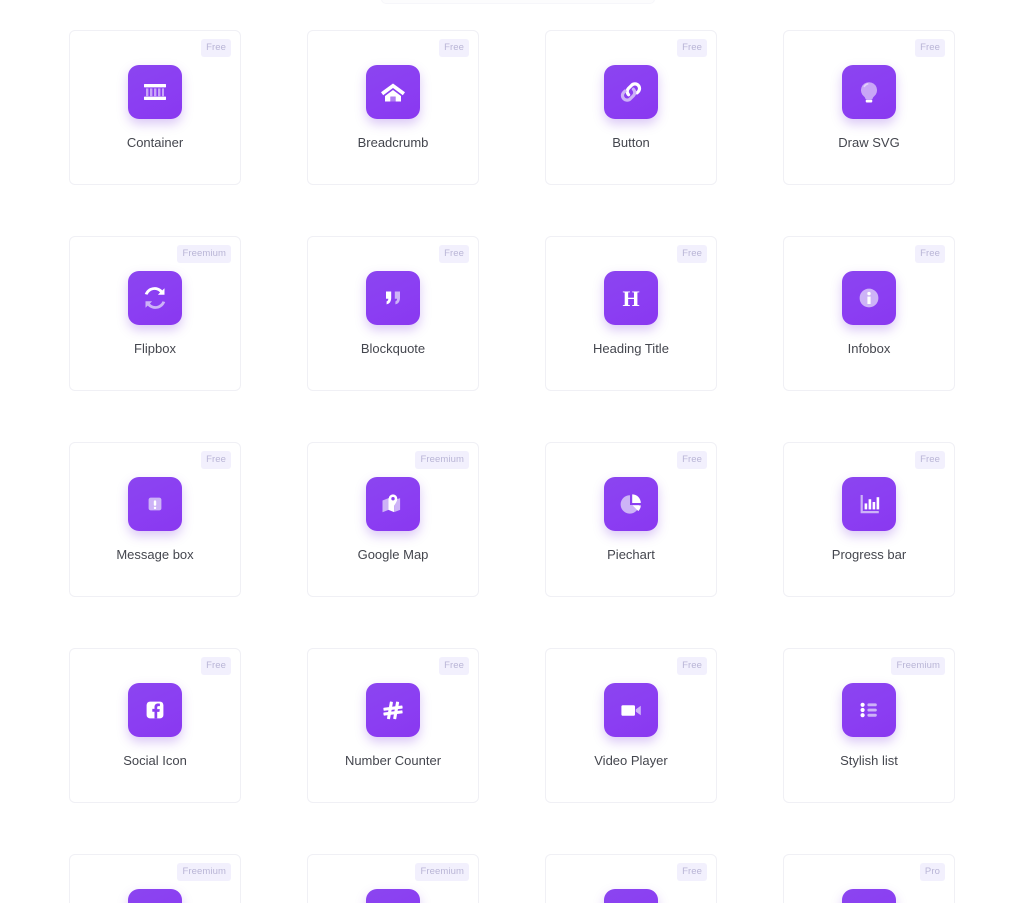 Image resolution: width=1024 pixels, height=903 pixels. What do you see at coordinates (393, 92) in the screenshot?
I see `home-icon` at bounding box center [393, 92].